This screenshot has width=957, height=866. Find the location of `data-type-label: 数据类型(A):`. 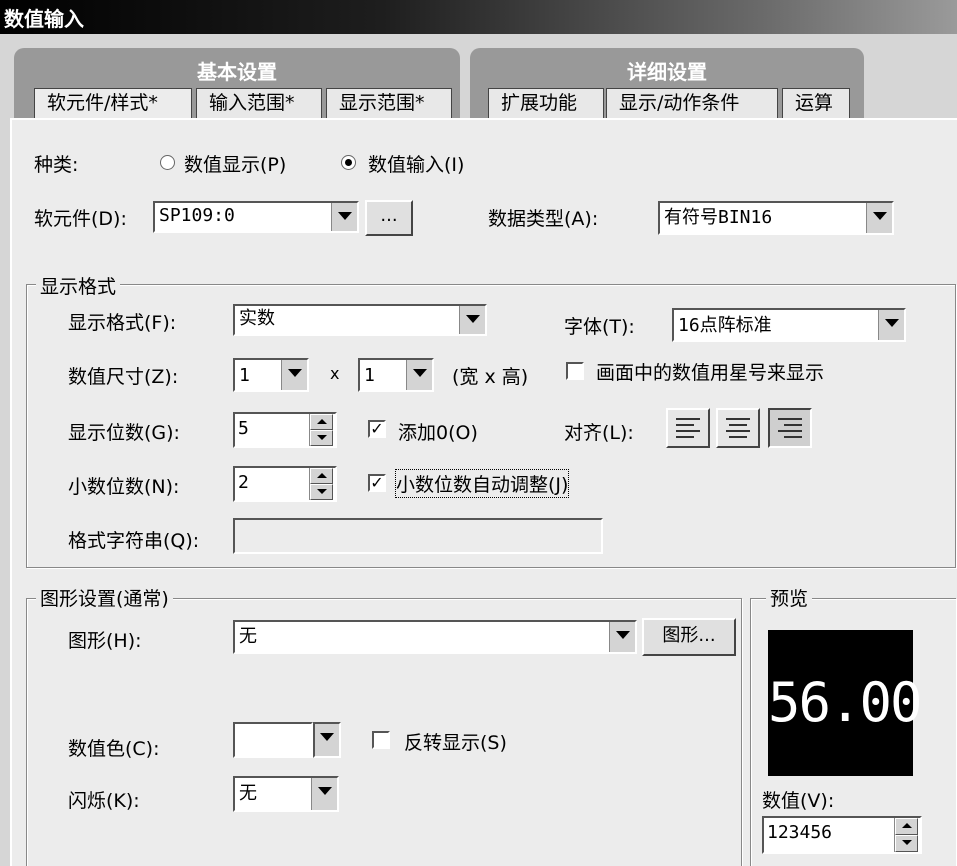

data-type-label: 数据类型(A): is located at coordinates (543, 219).